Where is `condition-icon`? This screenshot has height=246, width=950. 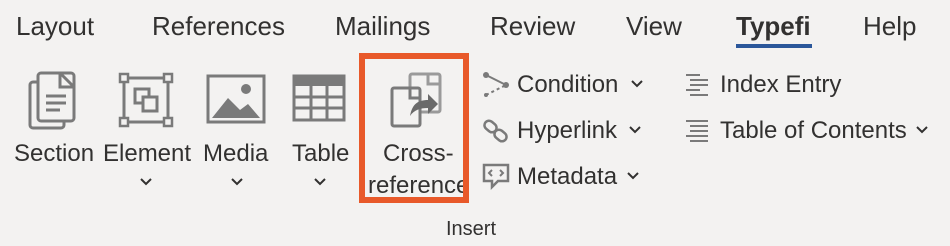
condition-icon is located at coordinates (496, 87).